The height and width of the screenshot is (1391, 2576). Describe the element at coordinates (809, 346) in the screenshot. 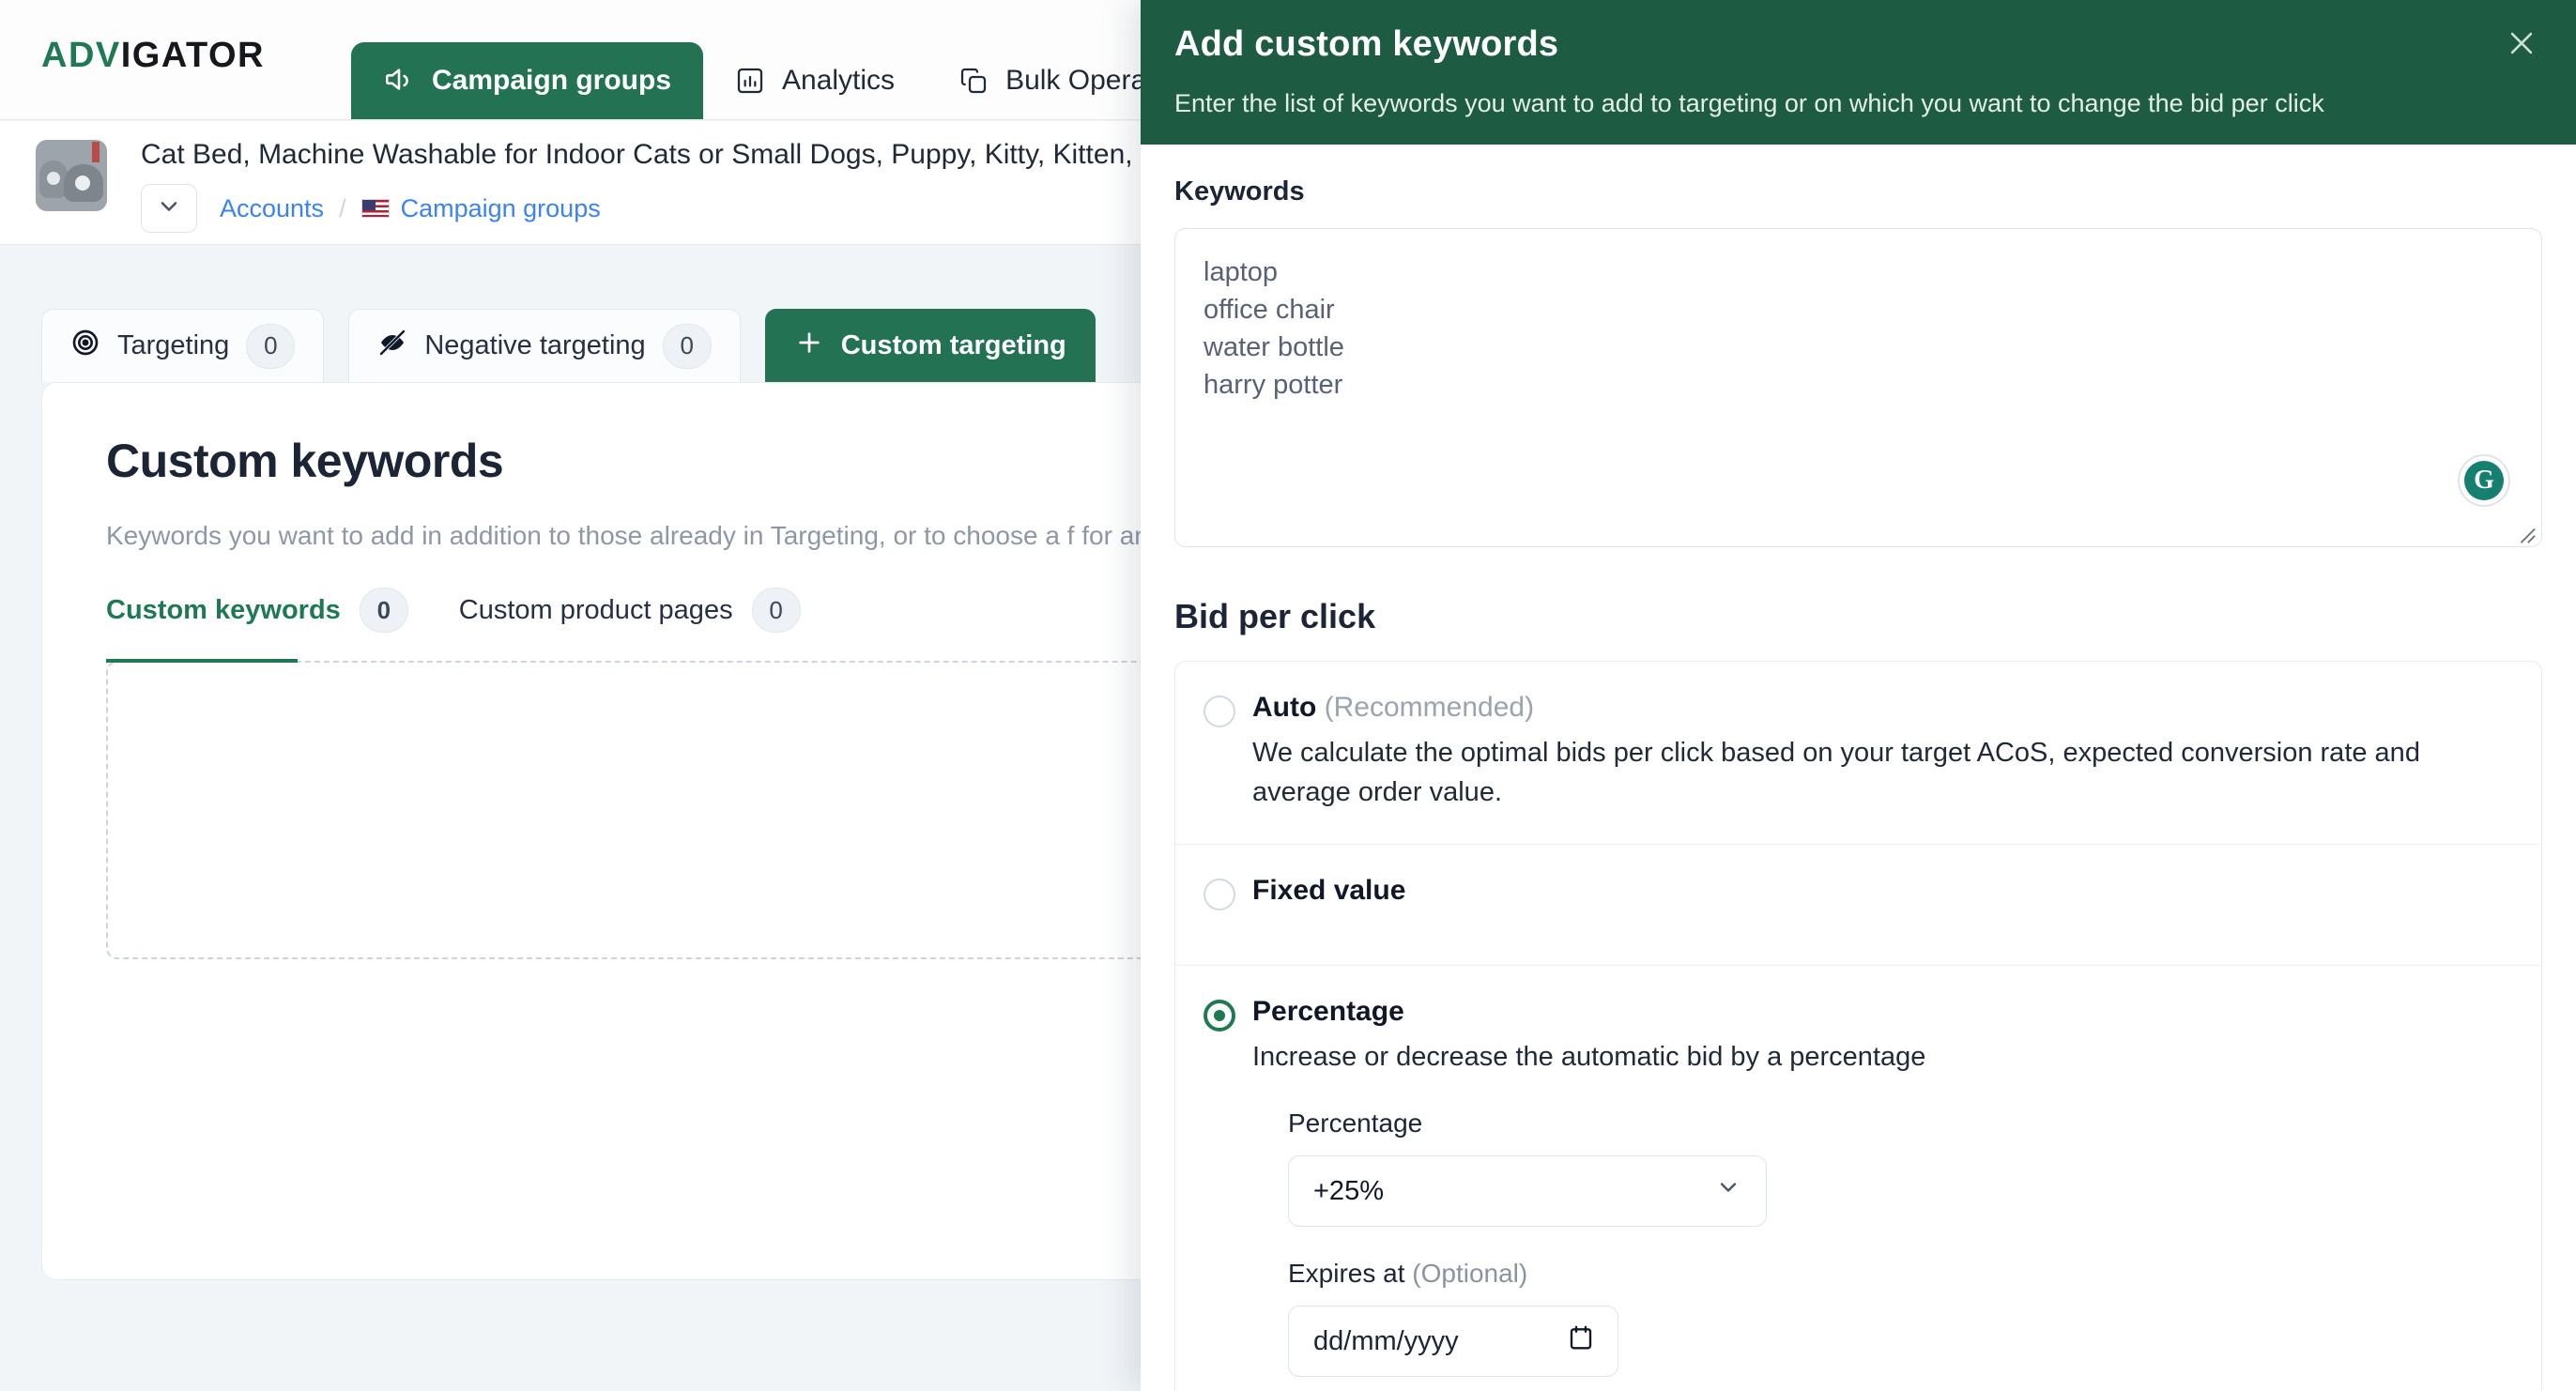

I see `plus-icon` at that location.